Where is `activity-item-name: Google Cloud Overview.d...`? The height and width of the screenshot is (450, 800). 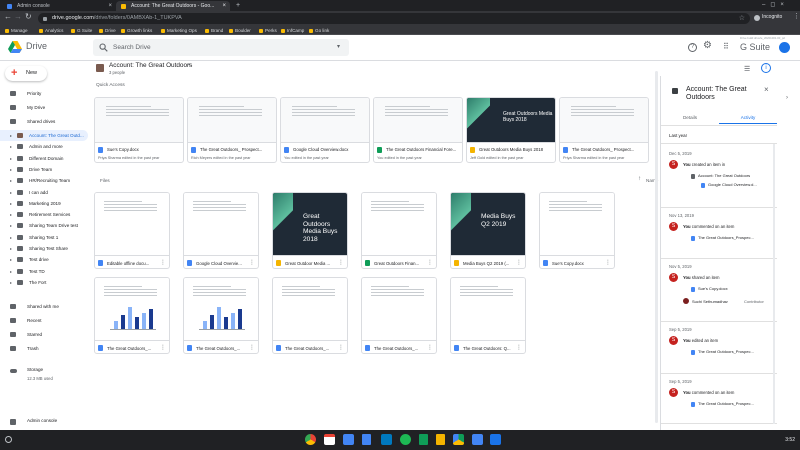
activity-item-name: Google Cloud Overview.d... is located at coordinates (732, 184).